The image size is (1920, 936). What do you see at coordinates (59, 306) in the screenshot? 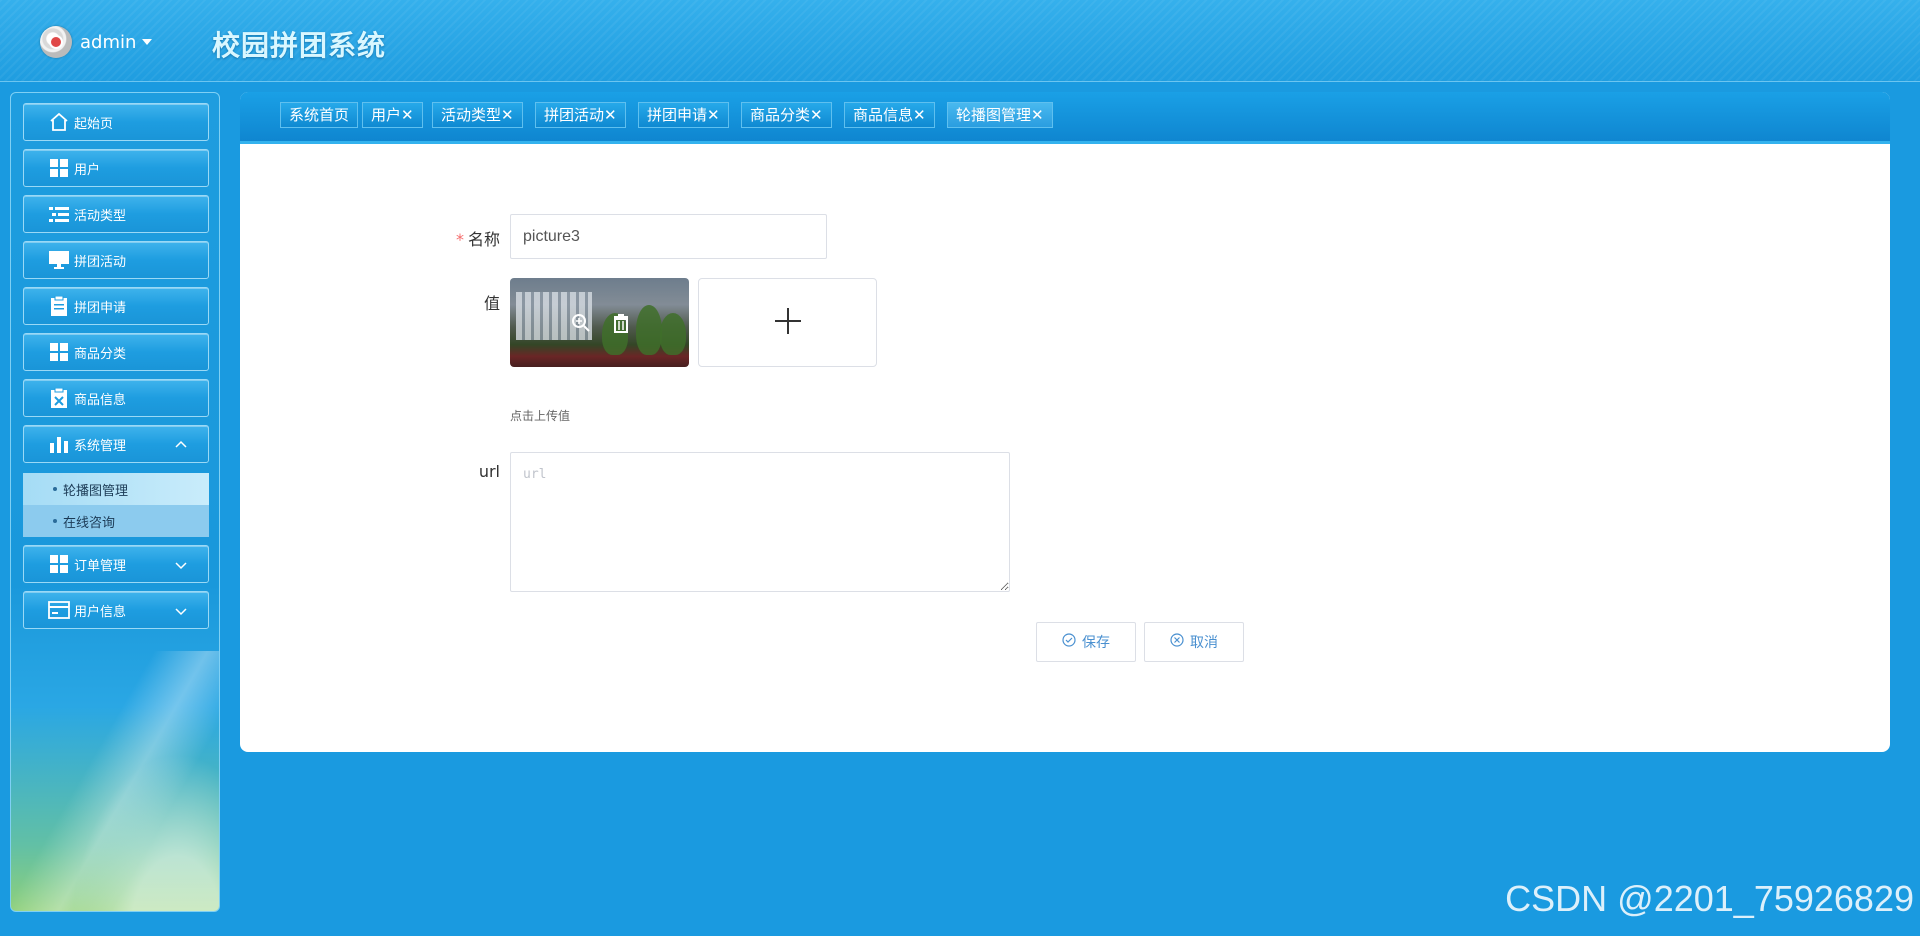
I see `clipboard-icon` at bounding box center [59, 306].